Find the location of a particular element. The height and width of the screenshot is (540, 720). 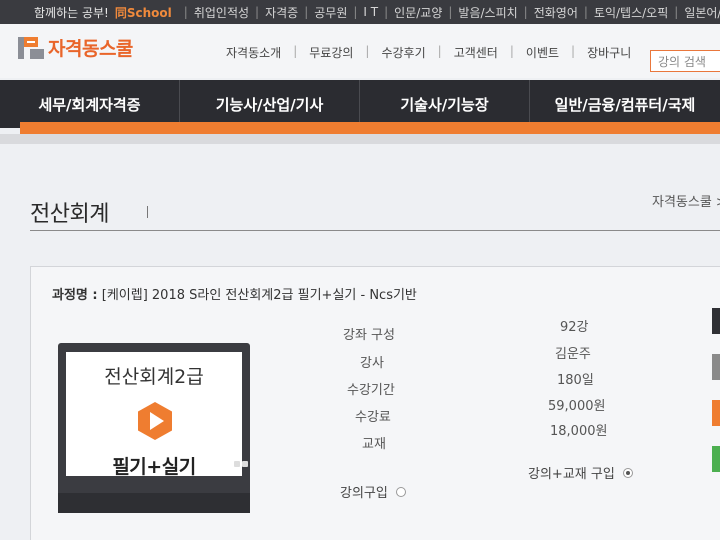

breadcrumb: 자격동스쿨 > is located at coordinates (686, 200).